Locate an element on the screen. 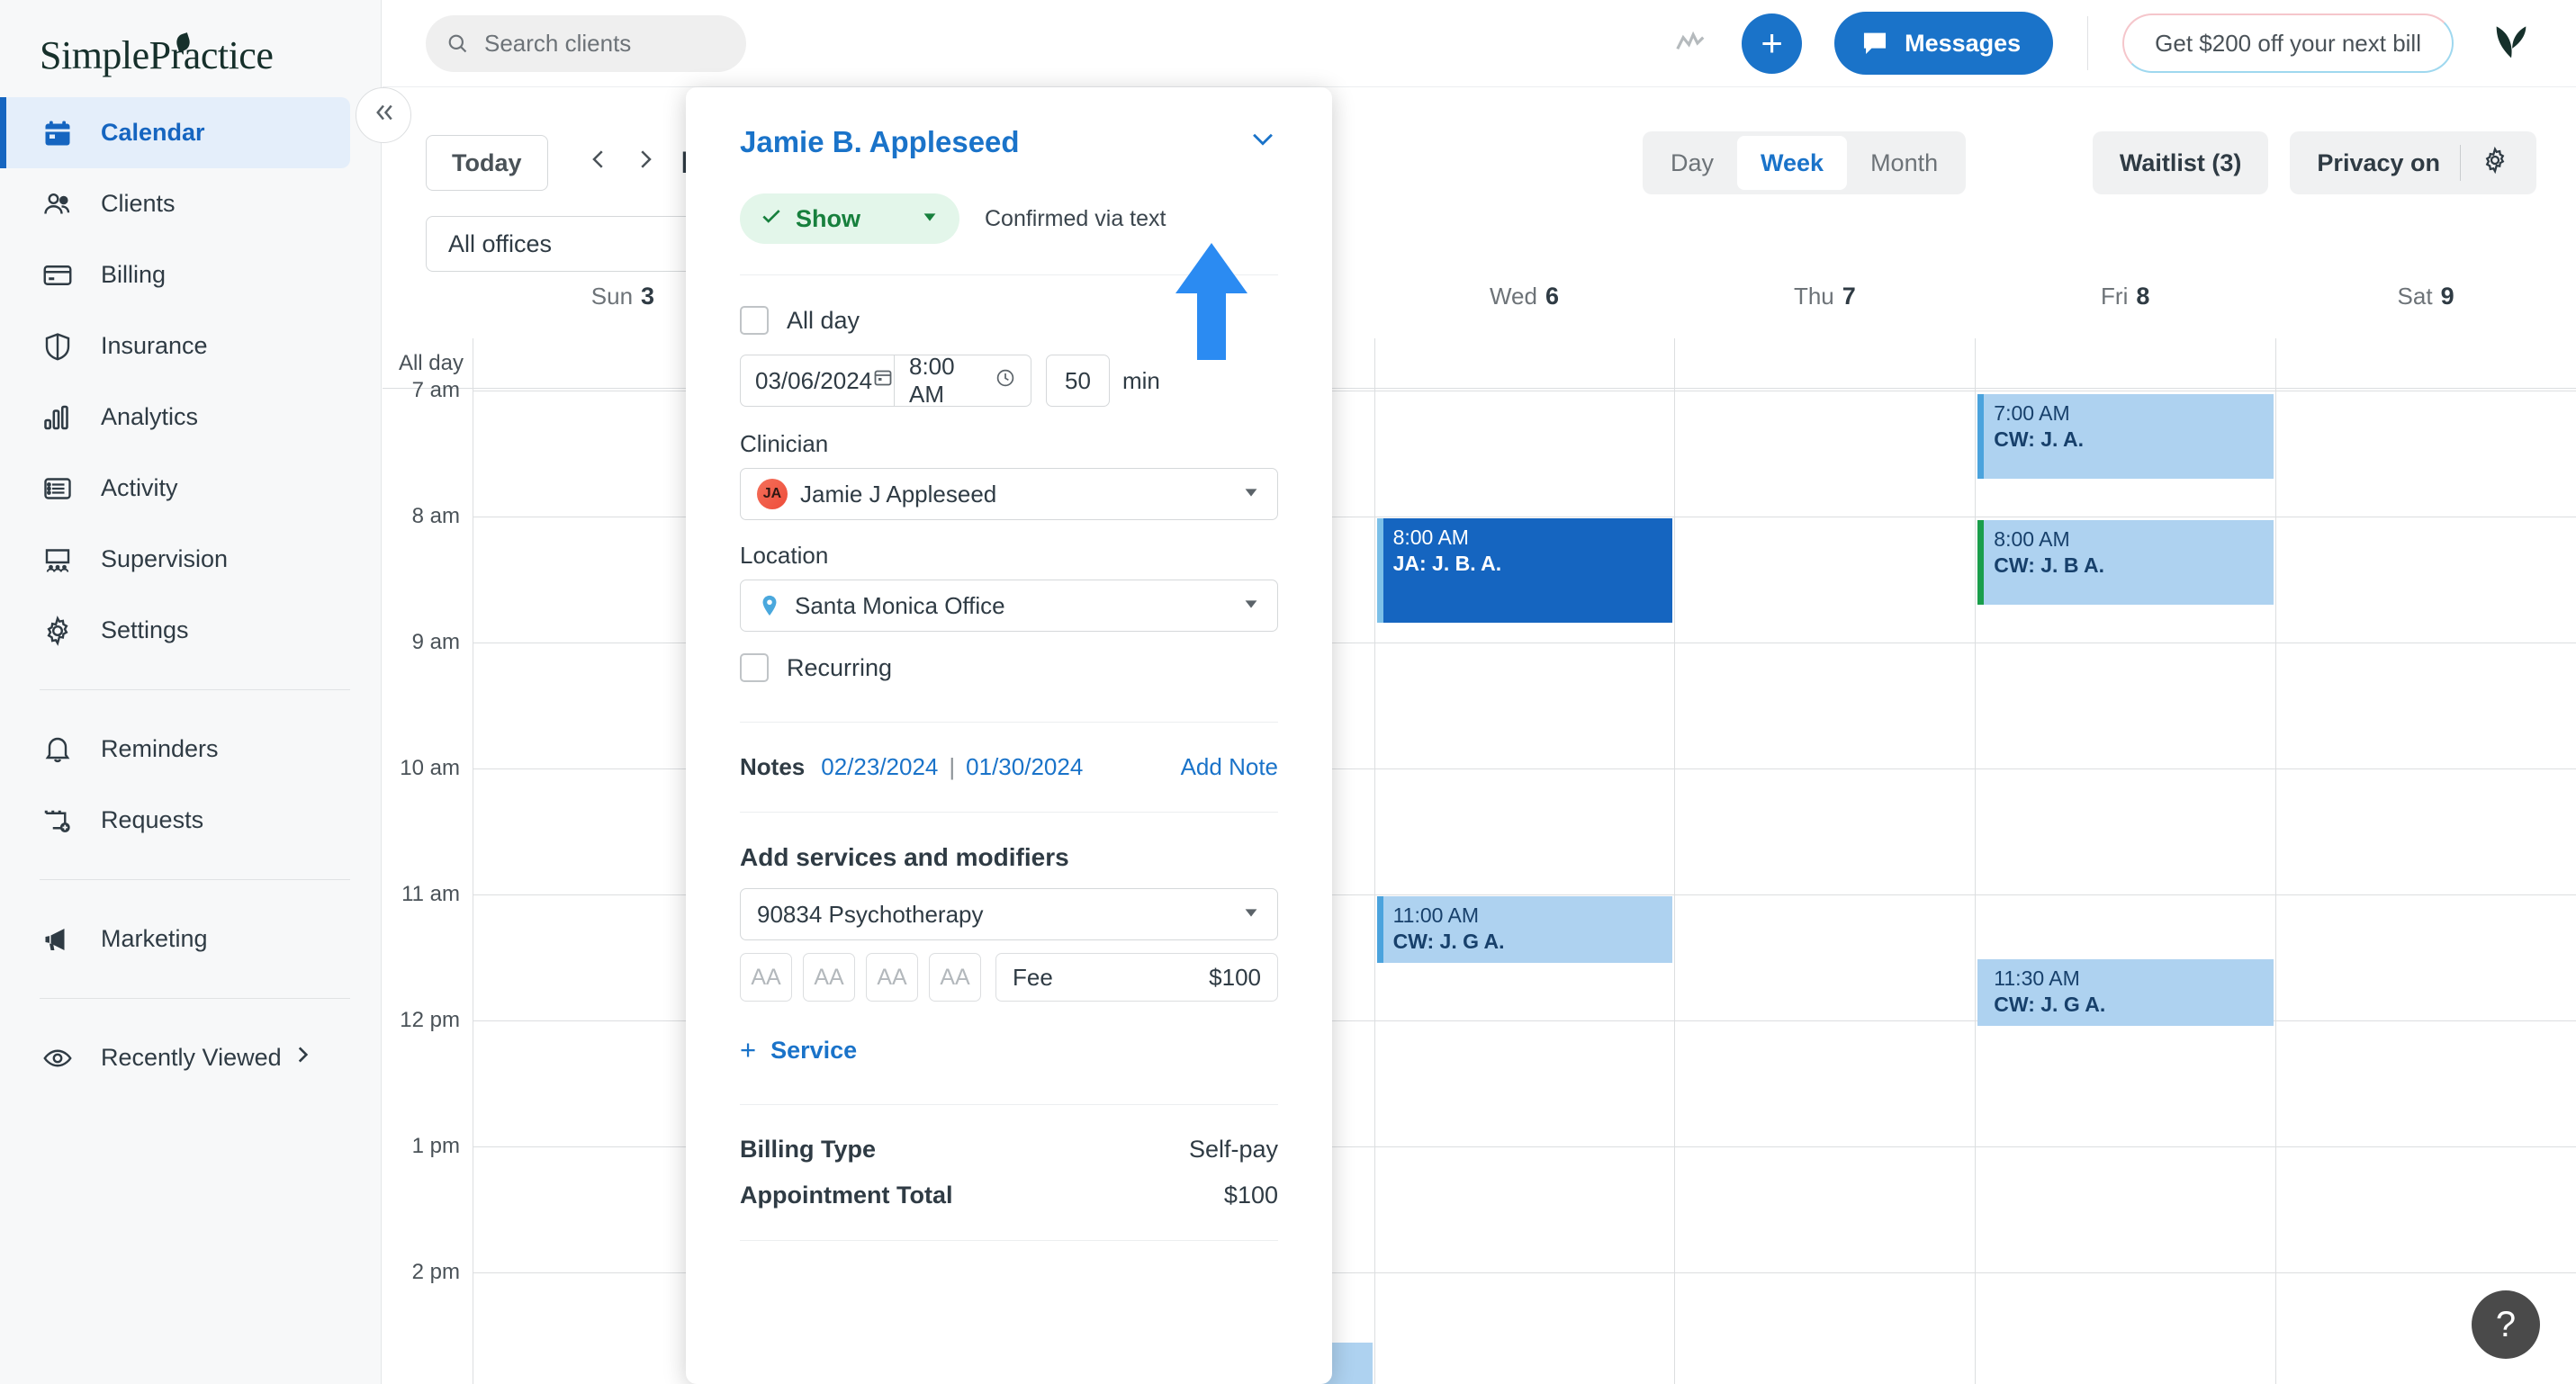 This screenshot has width=2576, height=1384. trend-line-icon is located at coordinates (1690, 43).